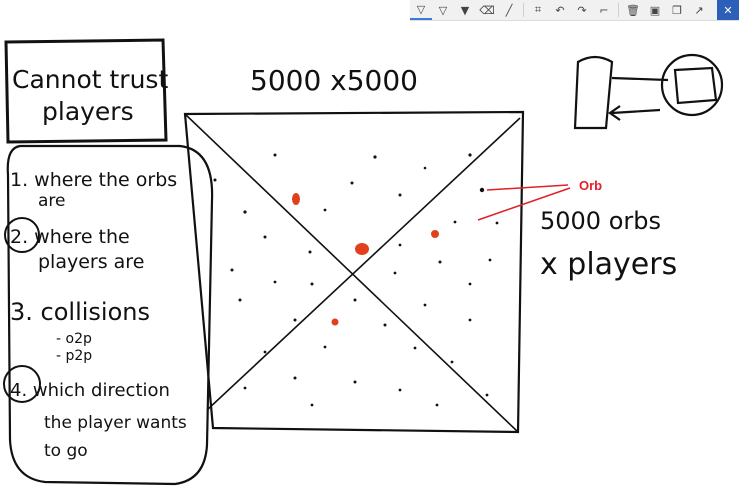 This screenshot has height=492, width=739. I want to click on client-box, so click(695, 85).